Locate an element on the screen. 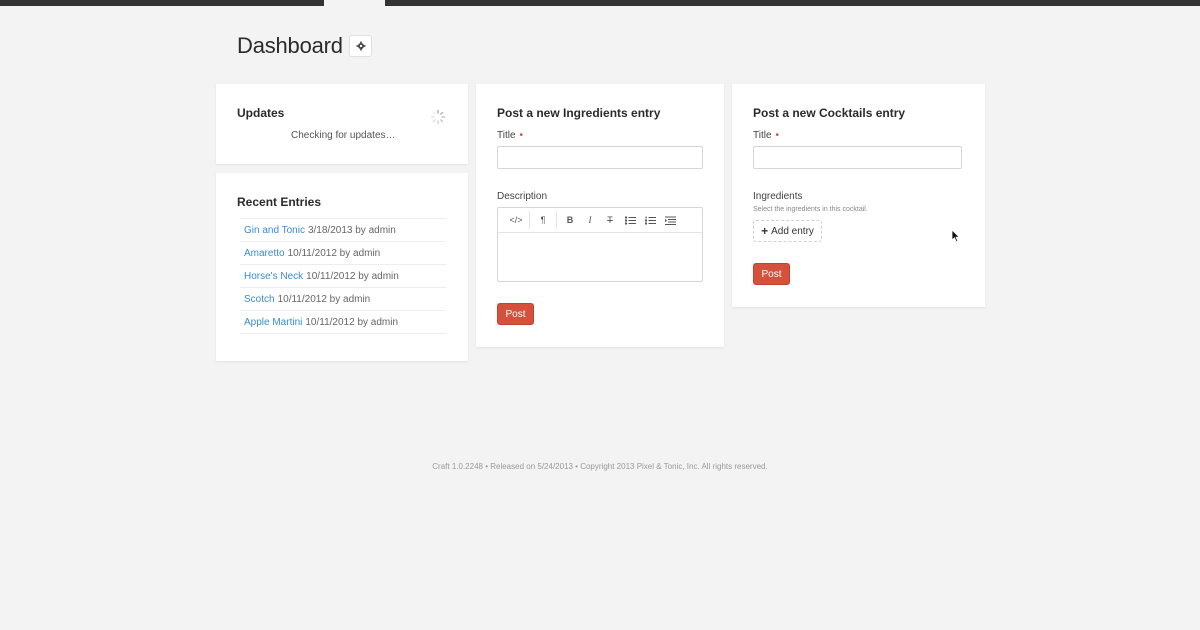 This screenshot has height=630, width=1200. list-item: Gin and Tonic 3/18/2013 by admin is located at coordinates (343, 230).